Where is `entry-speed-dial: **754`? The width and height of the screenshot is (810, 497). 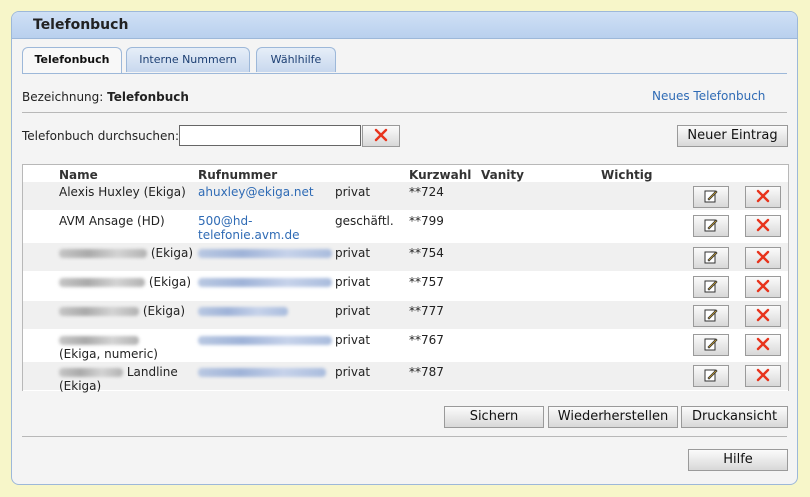 entry-speed-dial: **754 is located at coordinates (426, 253).